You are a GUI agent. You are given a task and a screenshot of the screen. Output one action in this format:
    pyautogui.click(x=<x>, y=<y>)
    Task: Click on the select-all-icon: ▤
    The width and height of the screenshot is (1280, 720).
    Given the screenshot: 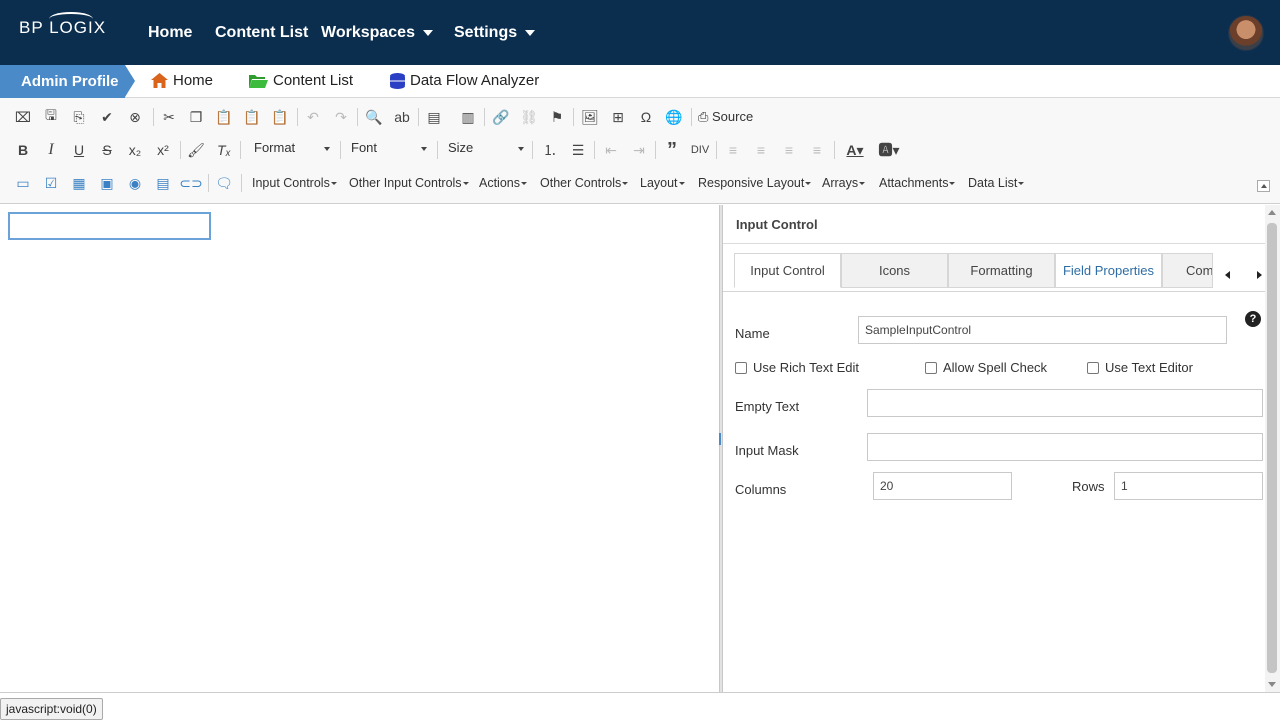 What is the action you would take?
    pyautogui.click(x=434, y=117)
    